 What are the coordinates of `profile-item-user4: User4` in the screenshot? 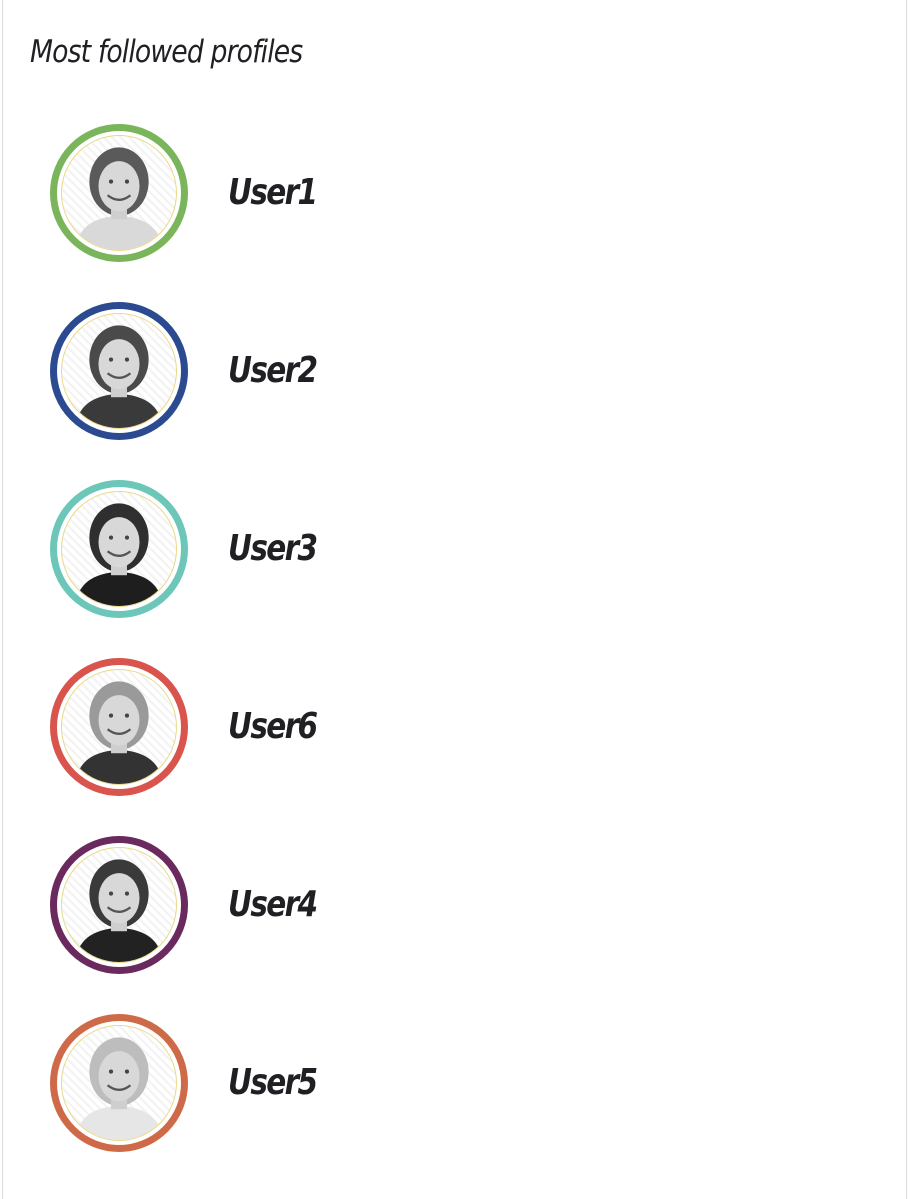 It's located at (454, 925).